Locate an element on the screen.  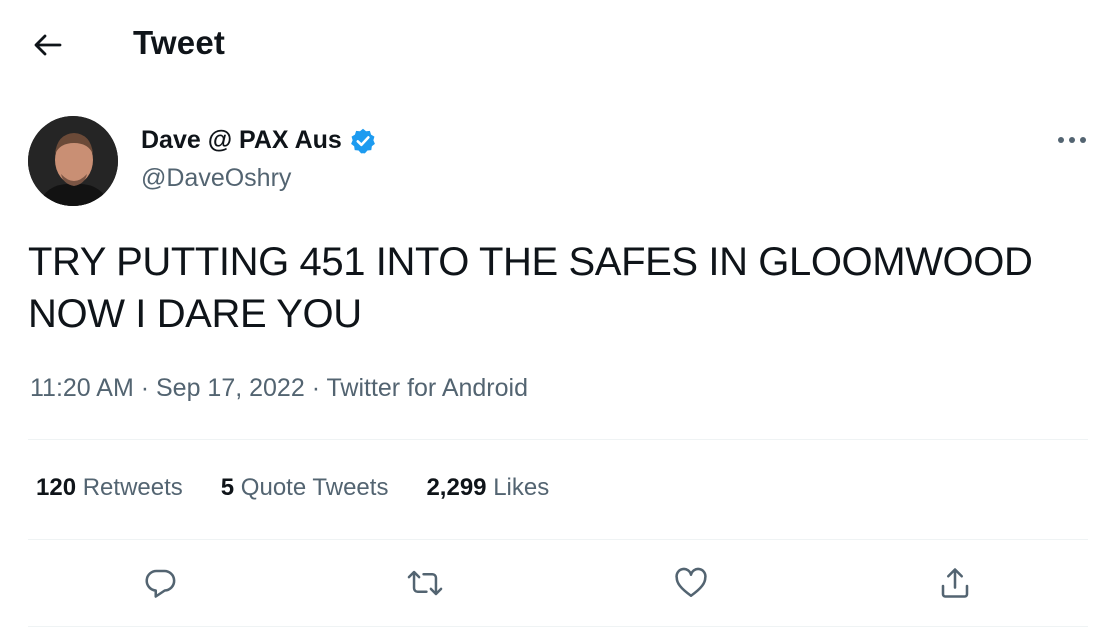
verified-badge-icon is located at coordinates (362, 140).